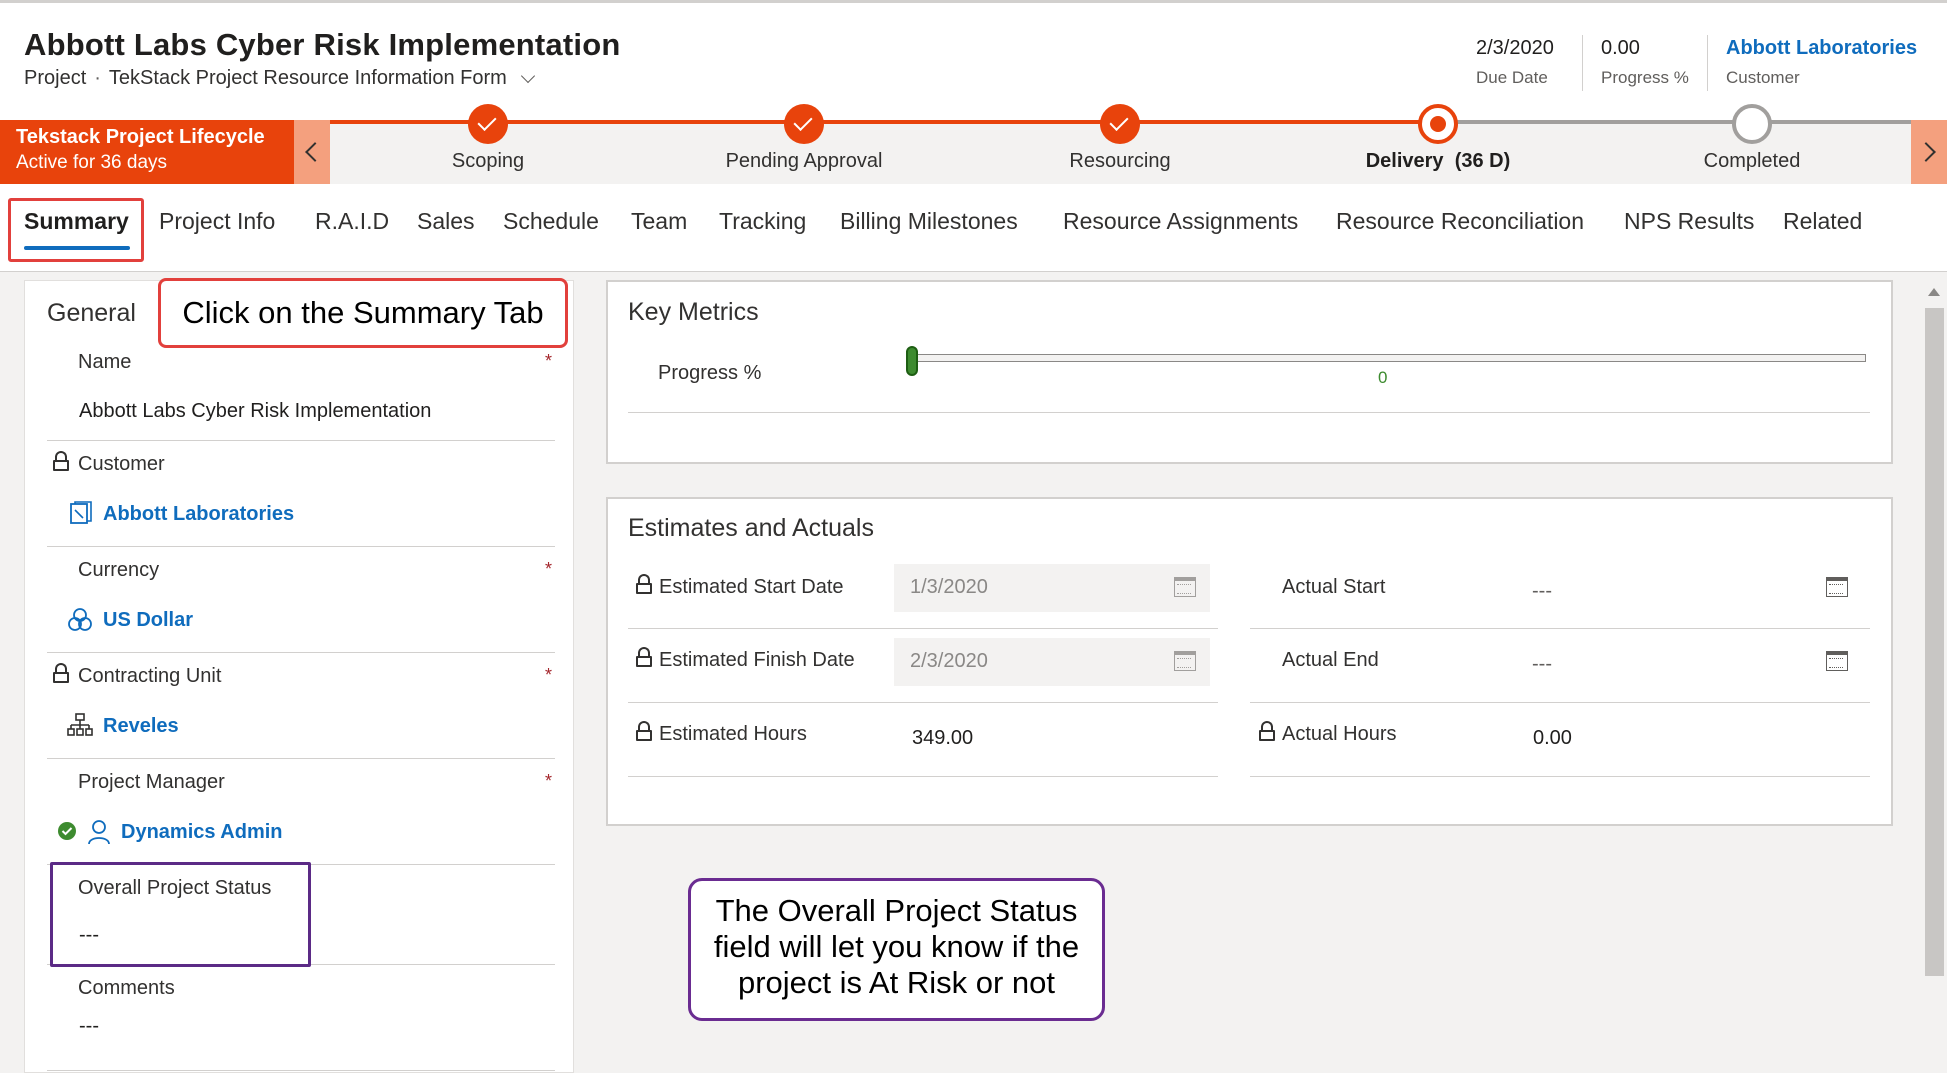 The image size is (1947, 1073). Describe the element at coordinates (352, 221) in the screenshot. I see `tab-raid: R.A.I.D` at that location.